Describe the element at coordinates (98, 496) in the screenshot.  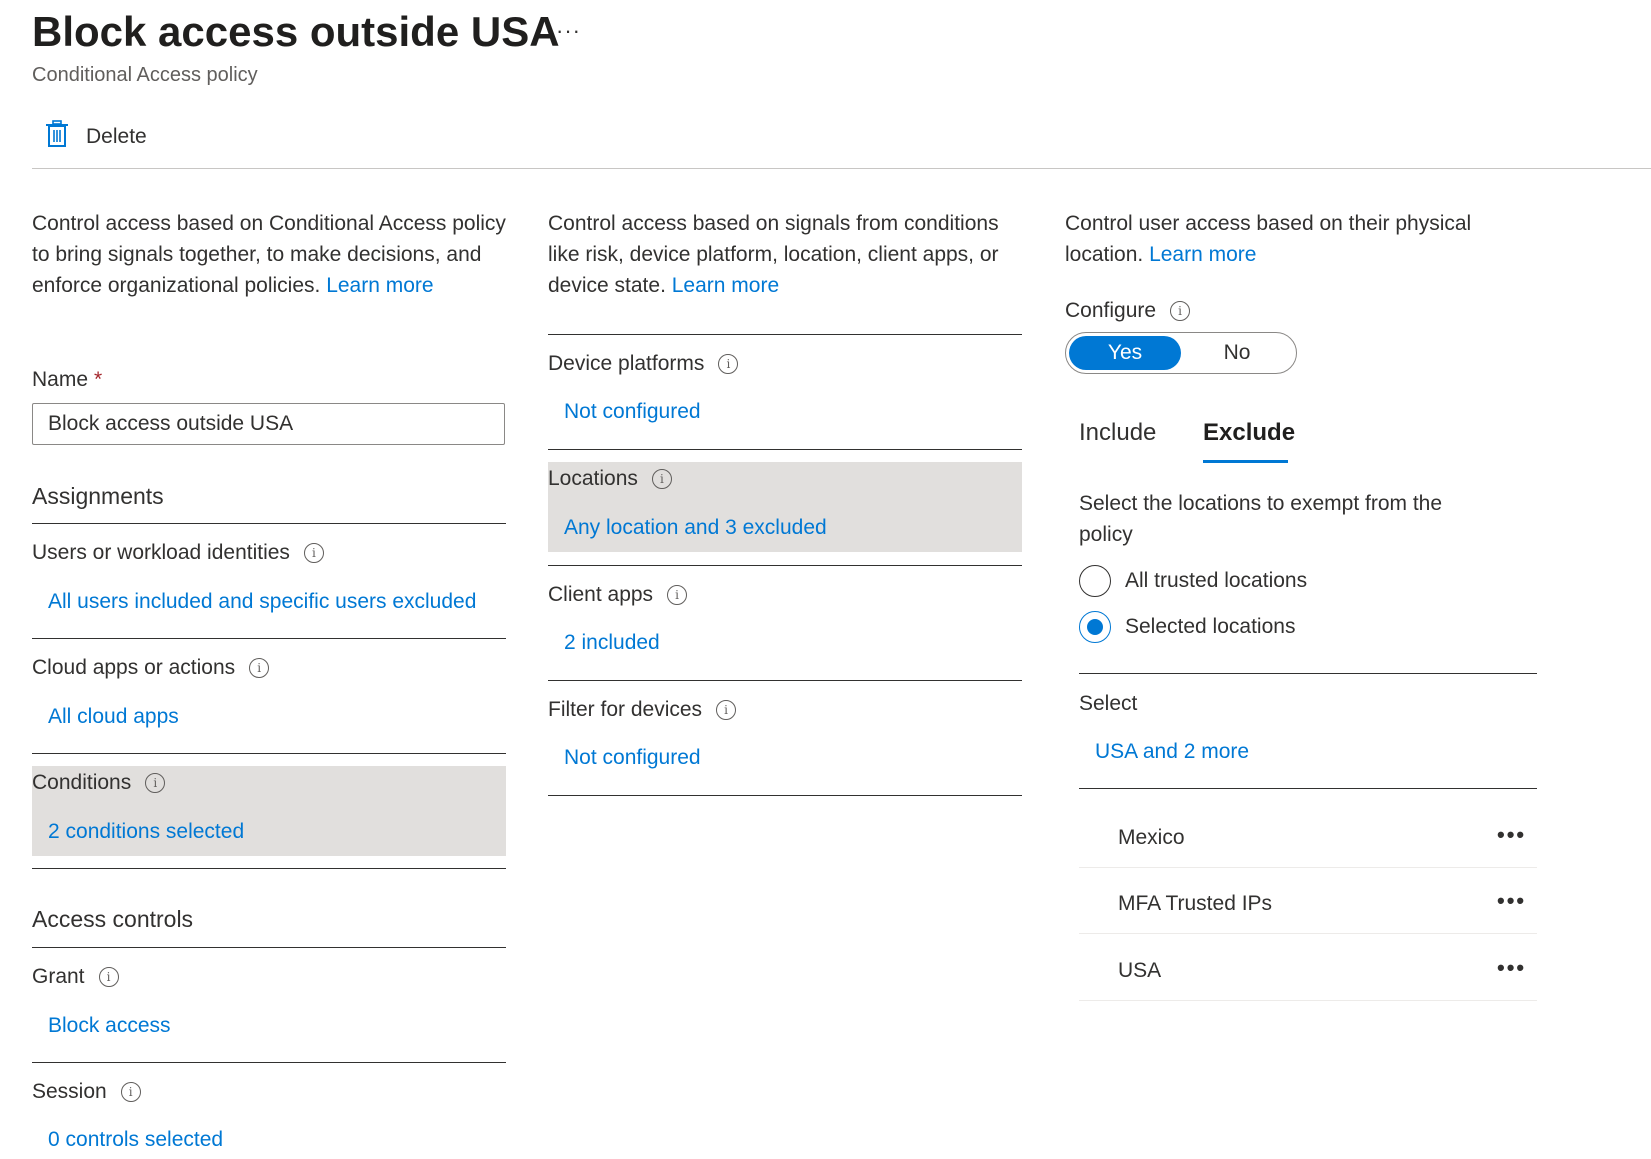
I see `assignments-title: Assignments` at that location.